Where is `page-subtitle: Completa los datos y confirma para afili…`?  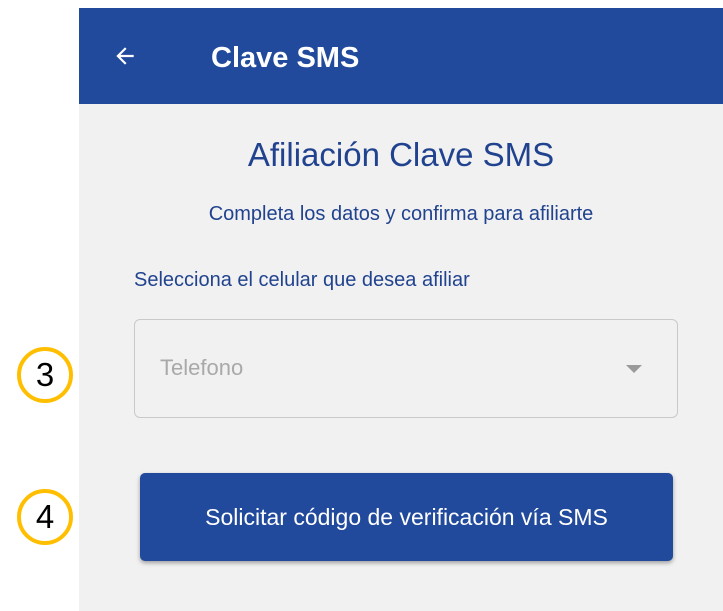 page-subtitle: Completa los datos y confirma para afili… is located at coordinates (401, 214).